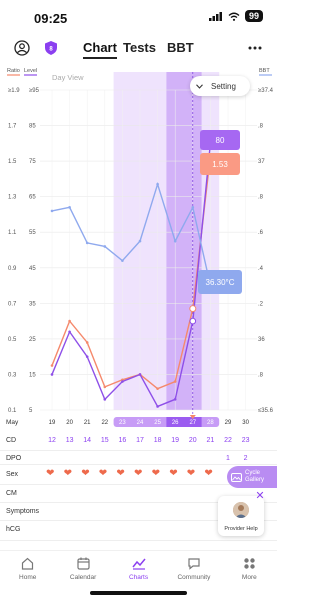 The height and width of the screenshot is (600, 320). What do you see at coordinates (260, 496) in the screenshot?
I see `close-icon: ✕` at bounding box center [260, 496].